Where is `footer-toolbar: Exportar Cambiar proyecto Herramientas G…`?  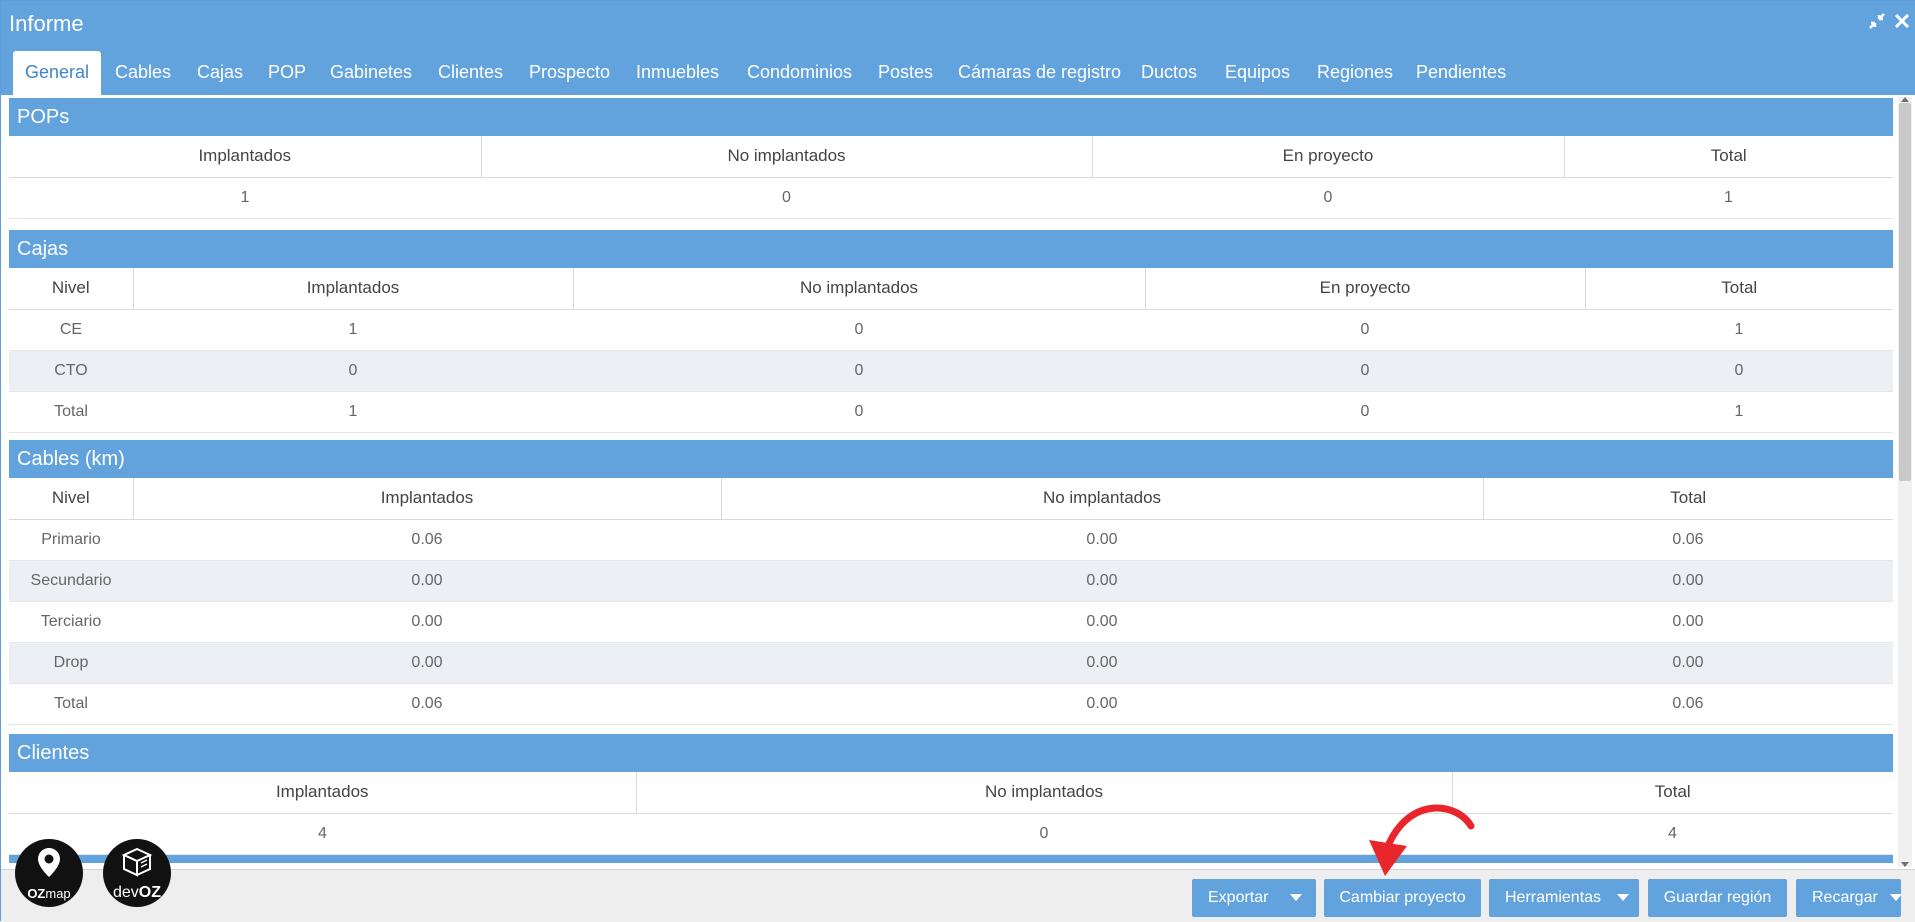
footer-toolbar: Exportar Cambiar proyecto Herramientas G… is located at coordinates (958, 895).